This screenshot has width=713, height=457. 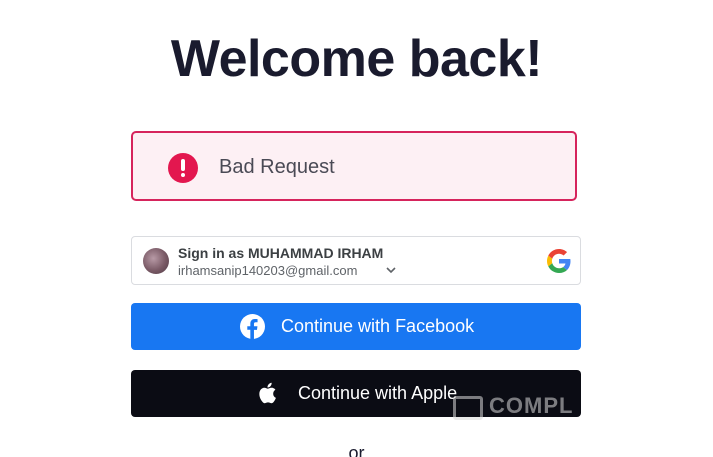 I want to click on facebook-icon, so click(x=252, y=326).